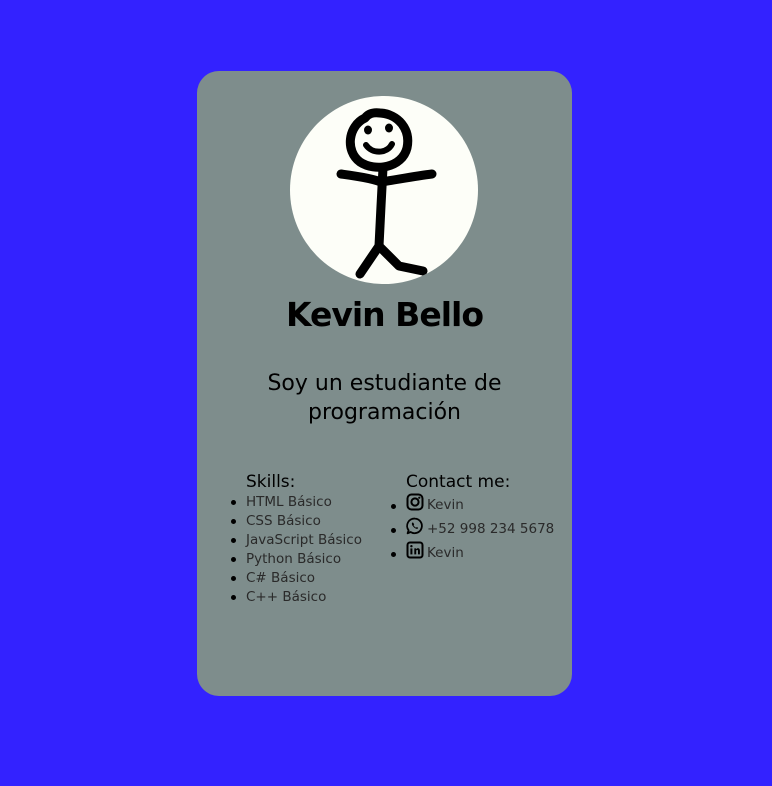 The width and height of the screenshot is (772, 786). What do you see at coordinates (384, 398) in the screenshot?
I see `profile-tagline: Soy un estudiante de programación` at bounding box center [384, 398].